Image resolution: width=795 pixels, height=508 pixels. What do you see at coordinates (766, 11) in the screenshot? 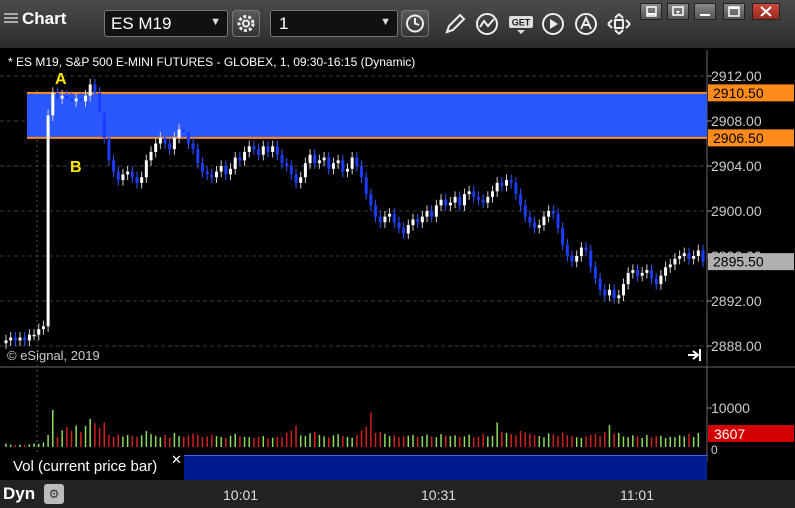
I see `window-close-button` at bounding box center [766, 11].